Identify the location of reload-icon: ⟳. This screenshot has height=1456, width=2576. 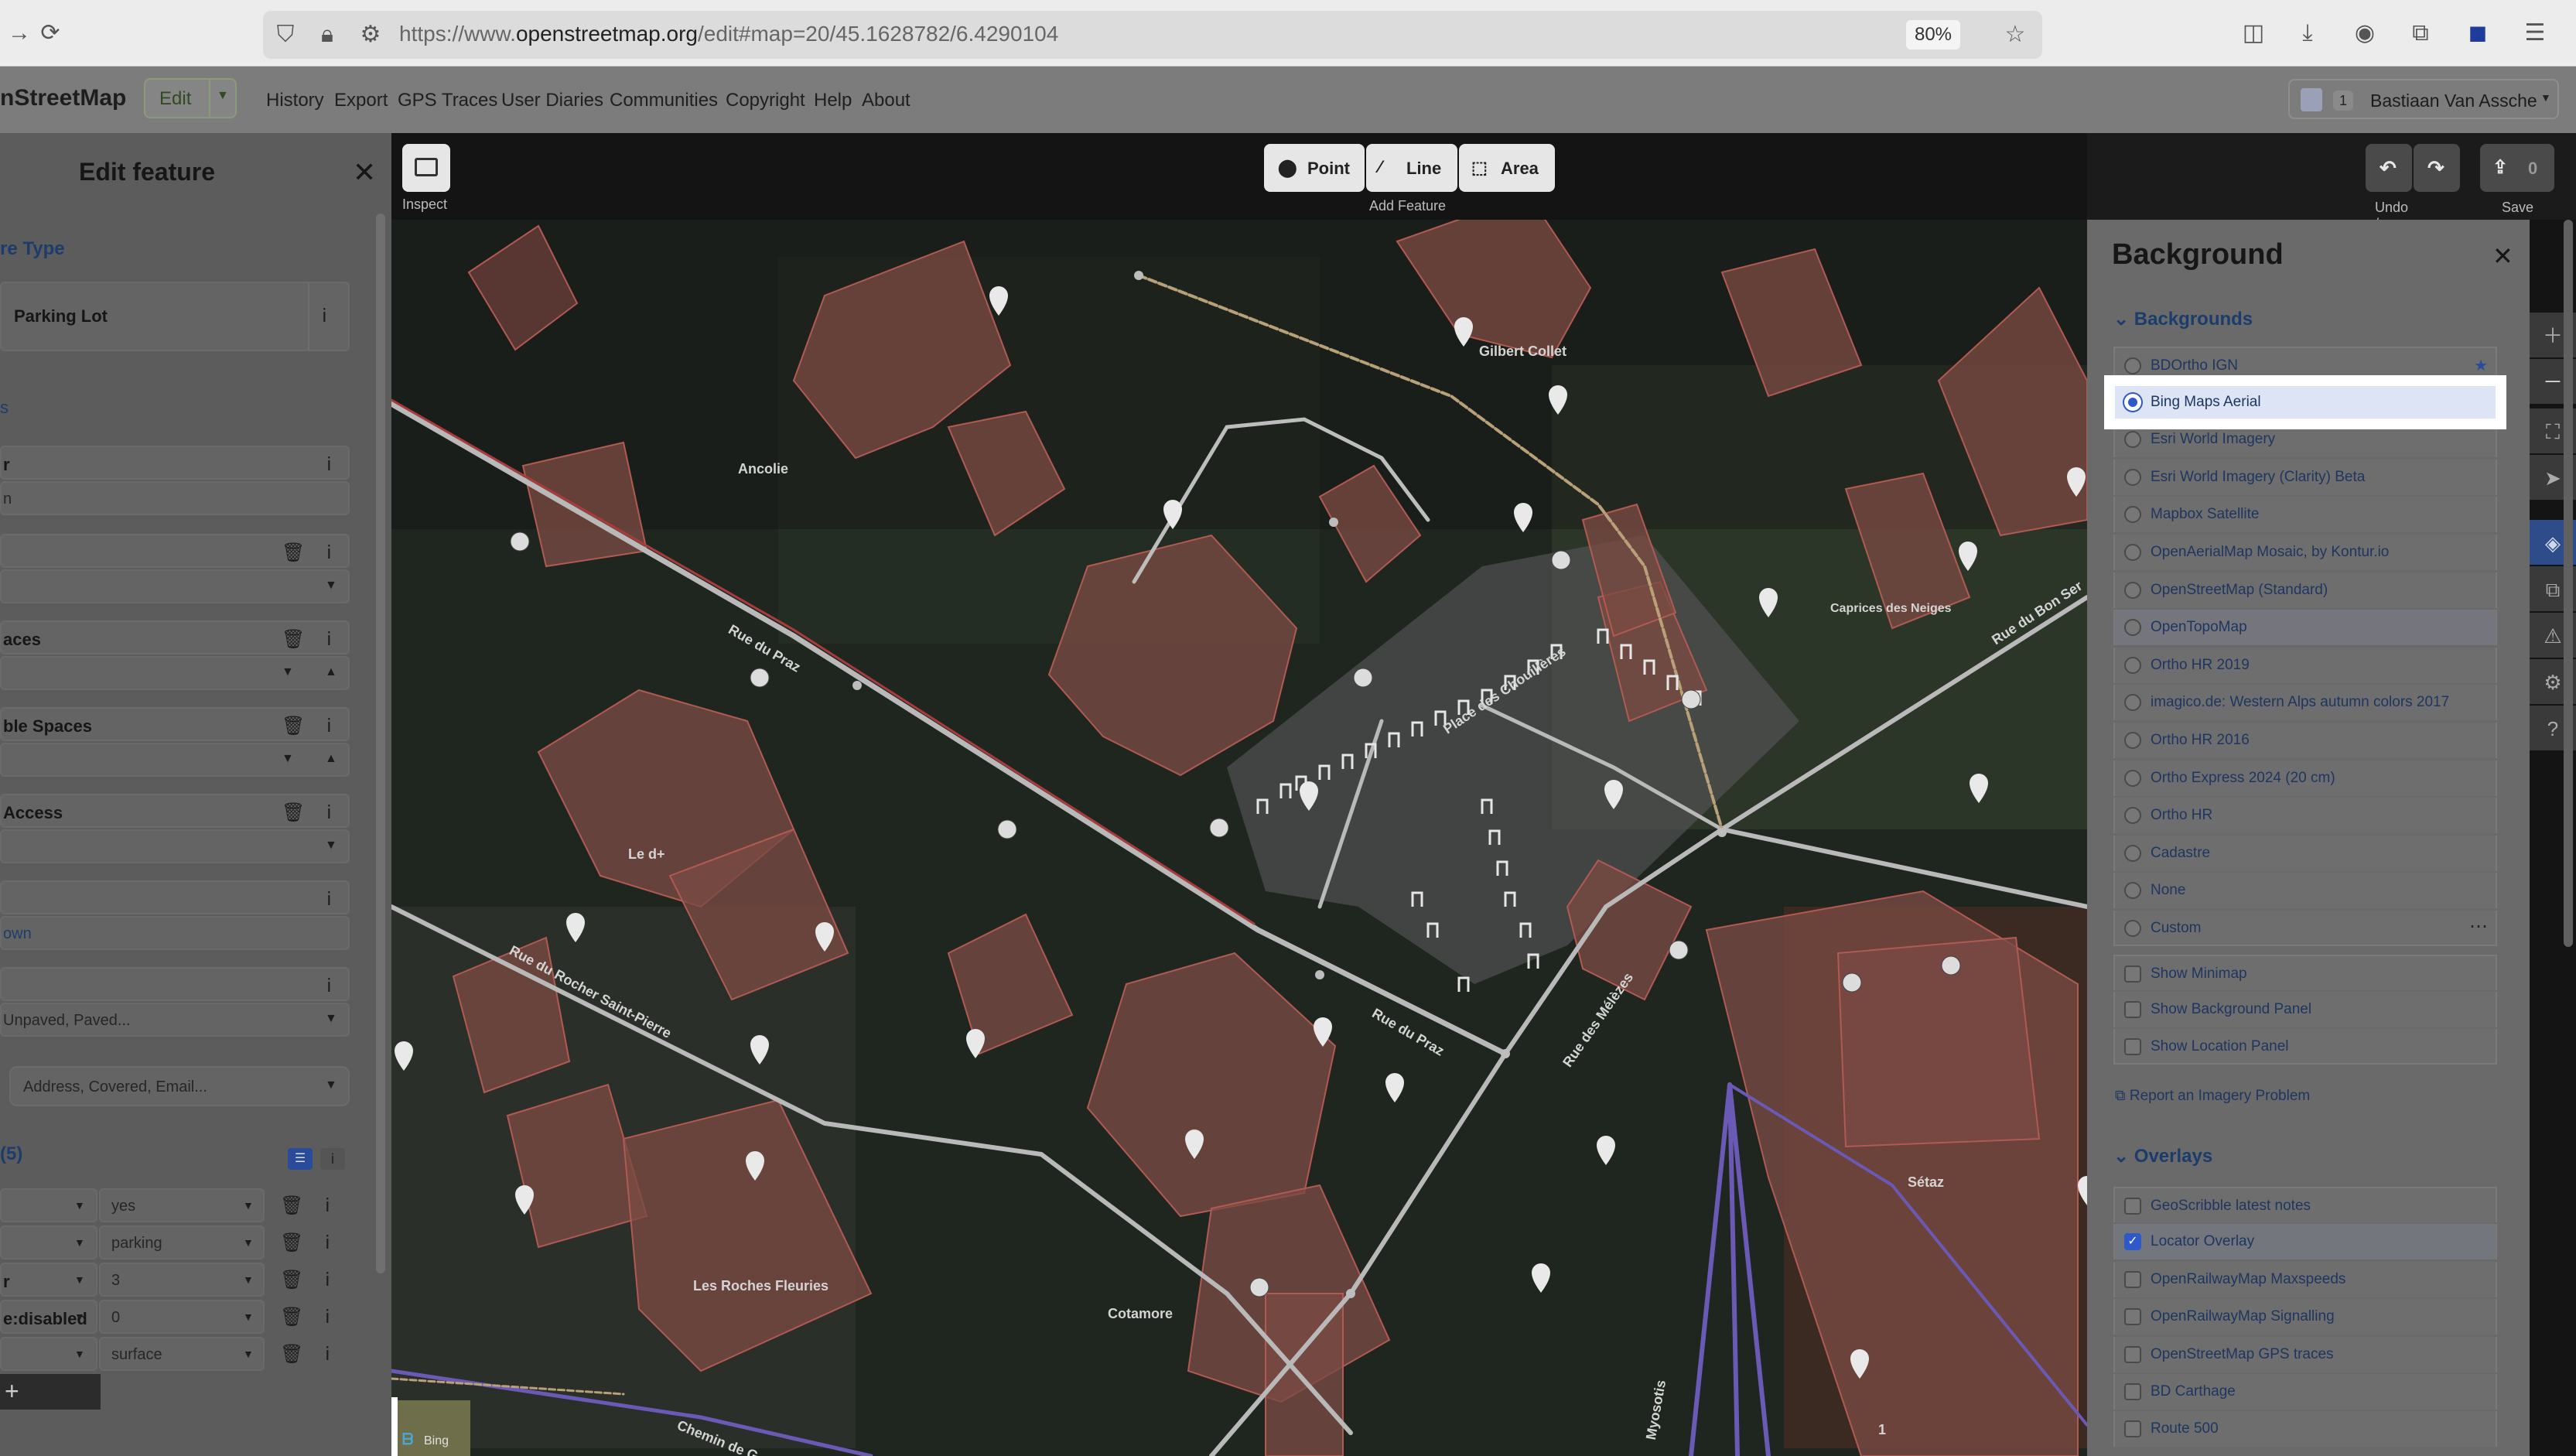
(51, 33).